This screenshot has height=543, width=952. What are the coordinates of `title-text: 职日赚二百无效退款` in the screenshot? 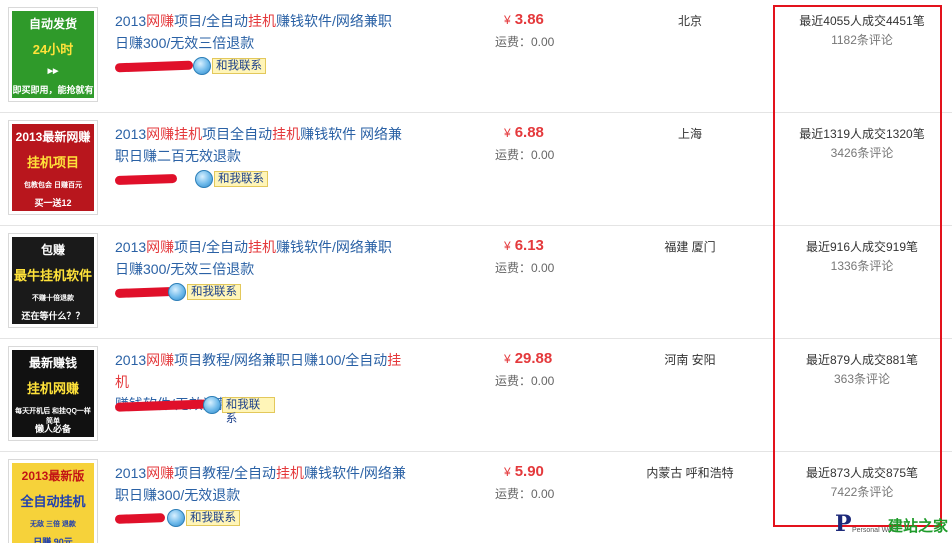 It's located at (178, 156).